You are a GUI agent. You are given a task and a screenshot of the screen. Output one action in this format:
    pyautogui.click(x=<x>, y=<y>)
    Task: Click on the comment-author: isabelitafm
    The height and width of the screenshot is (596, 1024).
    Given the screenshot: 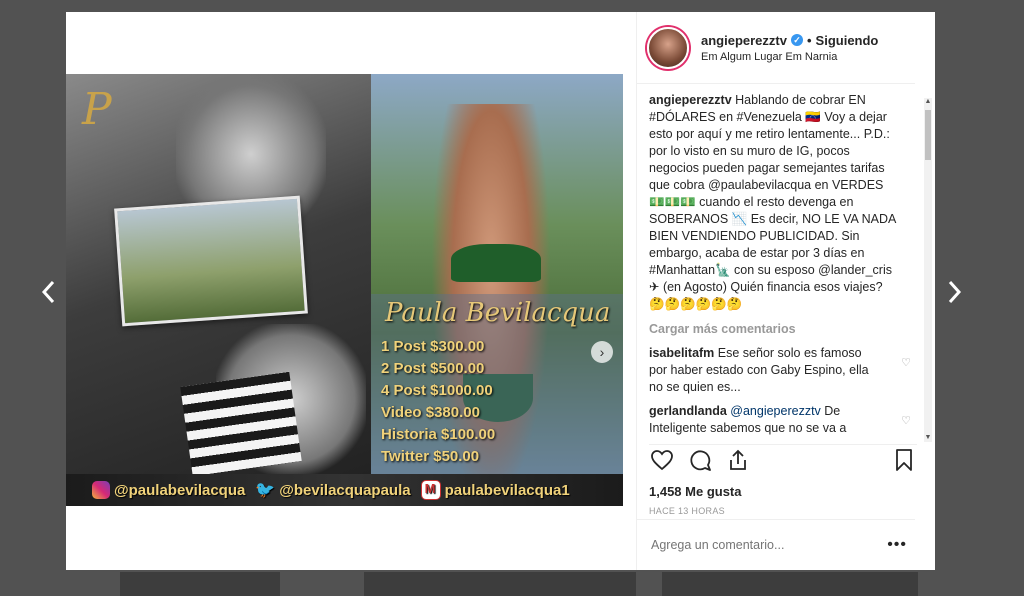 What is the action you would take?
    pyautogui.click(x=681, y=353)
    